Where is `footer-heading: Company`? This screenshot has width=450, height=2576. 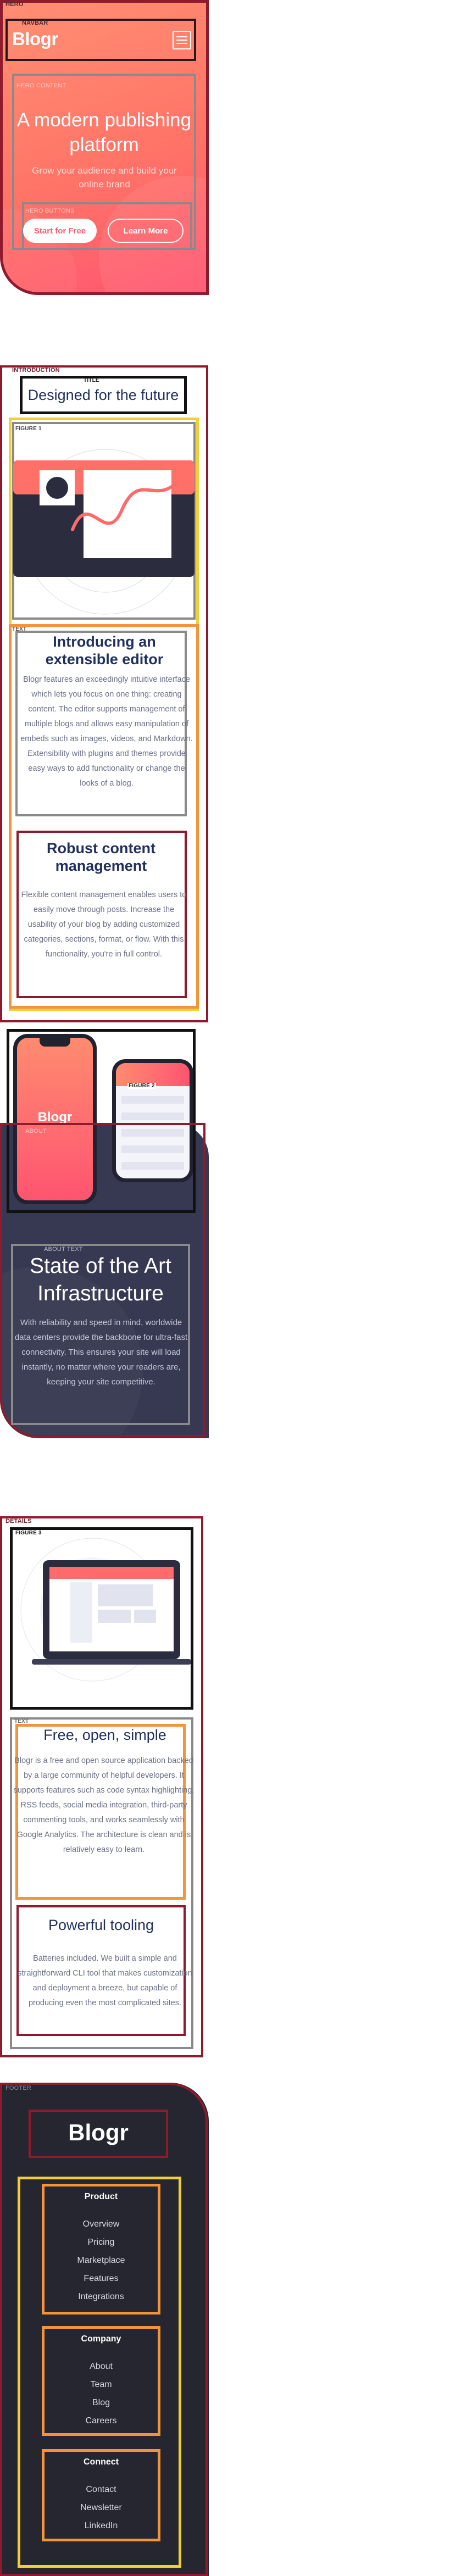
footer-heading: Company is located at coordinates (101, 2339).